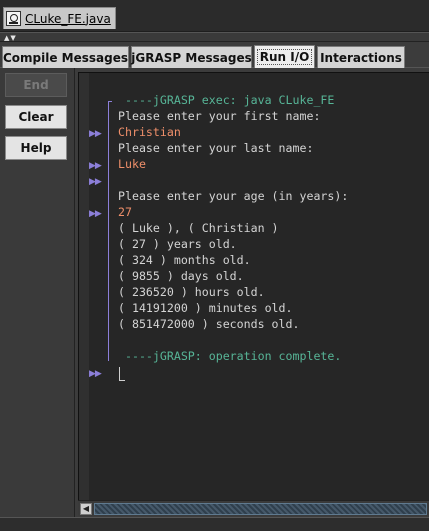 This screenshot has width=429, height=531. What do you see at coordinates (10, 38) in the screenshot?
I see `collapse-arrows-icon: ▲▼` at bounding box center [10, 38].